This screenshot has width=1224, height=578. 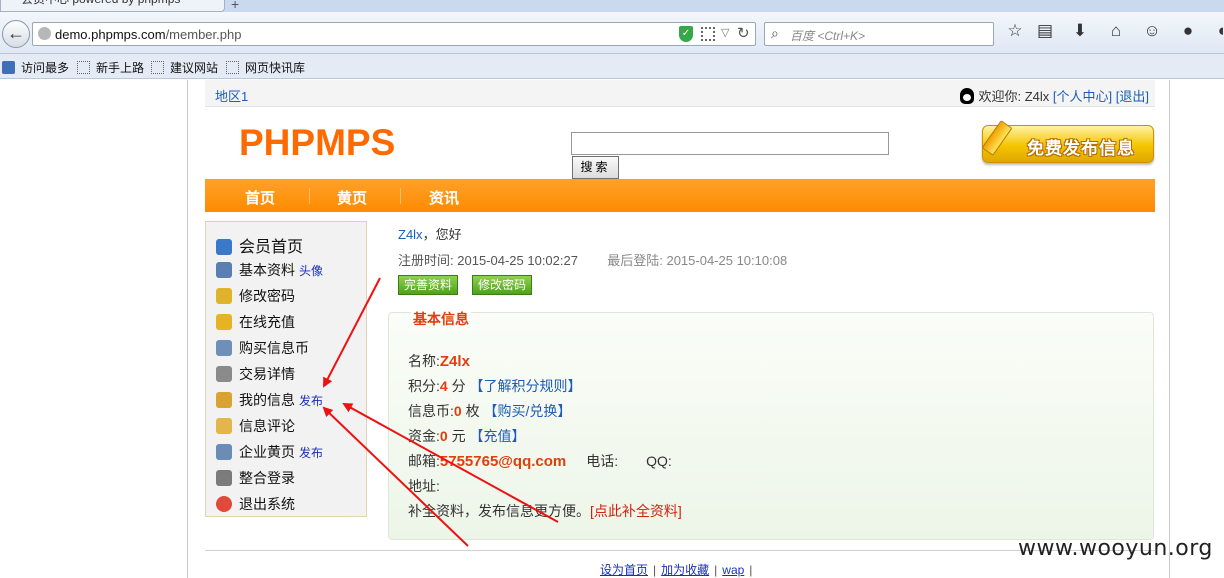 I want to click on sidebar-item-comments: 信息评论, so click(x=255, y=426).